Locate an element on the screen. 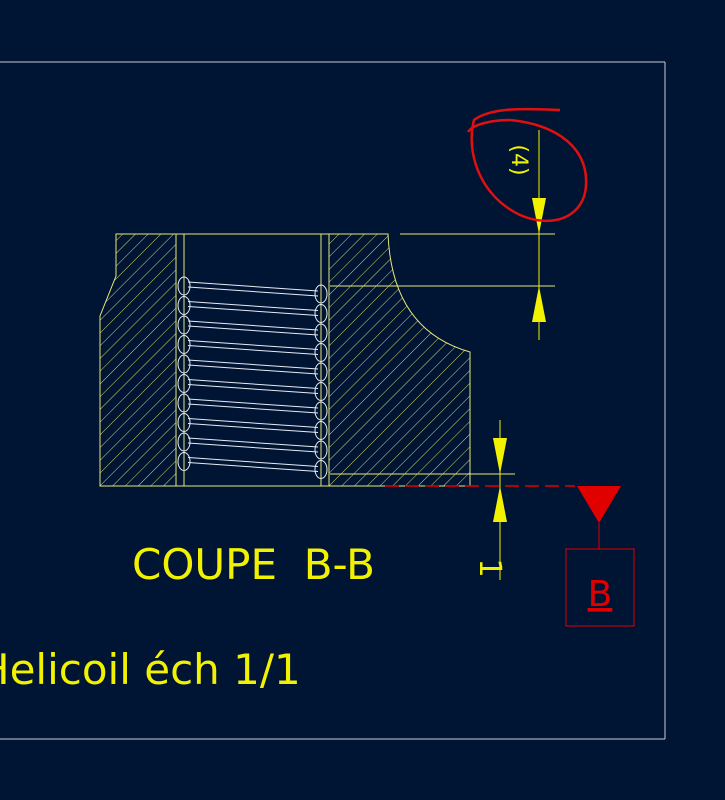 Image resolution: width=725 pixels, height=800 pixels. datum-label: B is located at coordinates (600, 594).